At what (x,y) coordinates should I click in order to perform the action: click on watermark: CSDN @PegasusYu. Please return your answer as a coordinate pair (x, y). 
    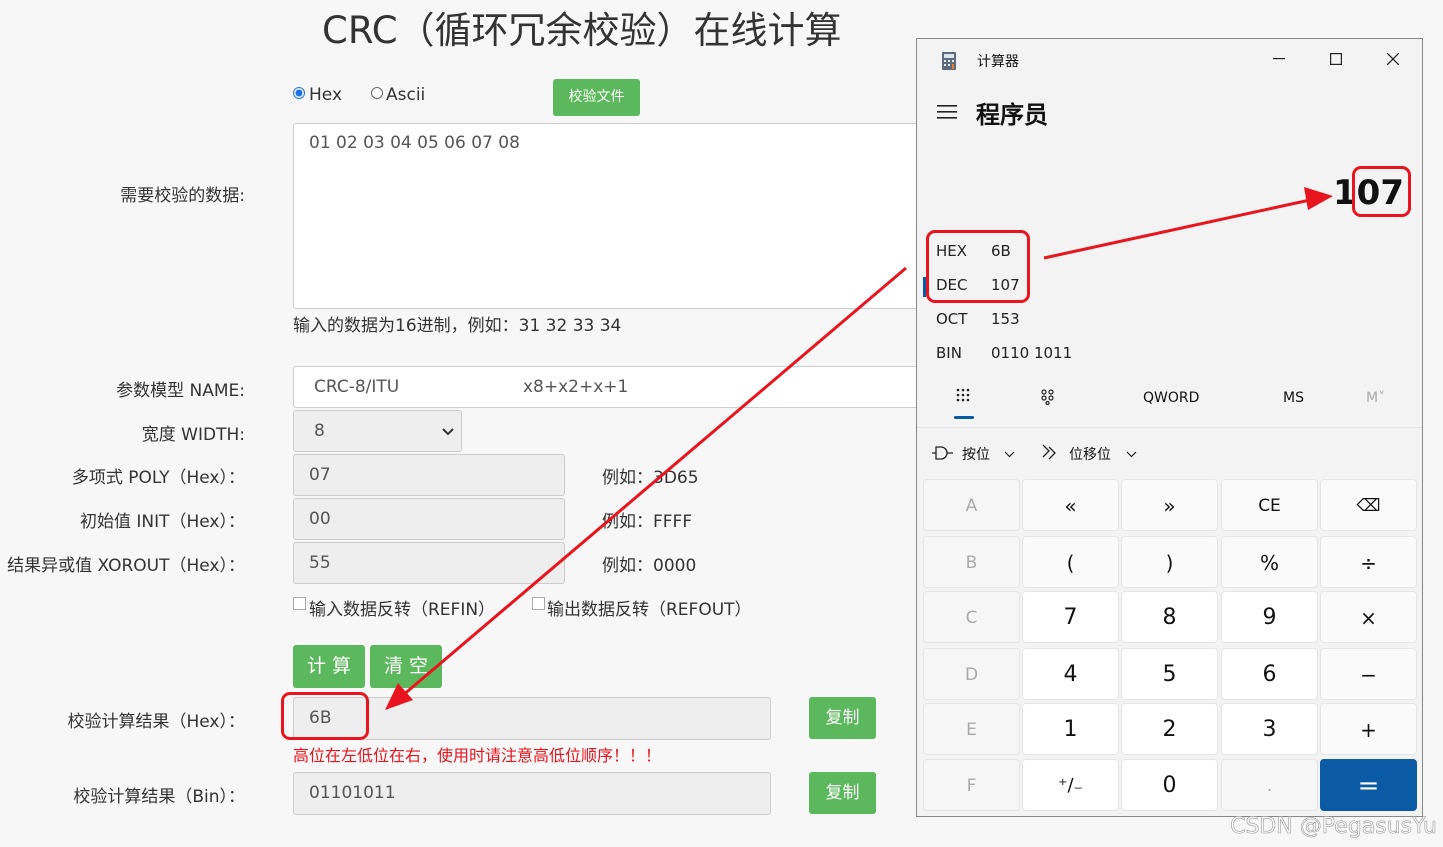
    Looking at the image, I should click on (1334, 827).